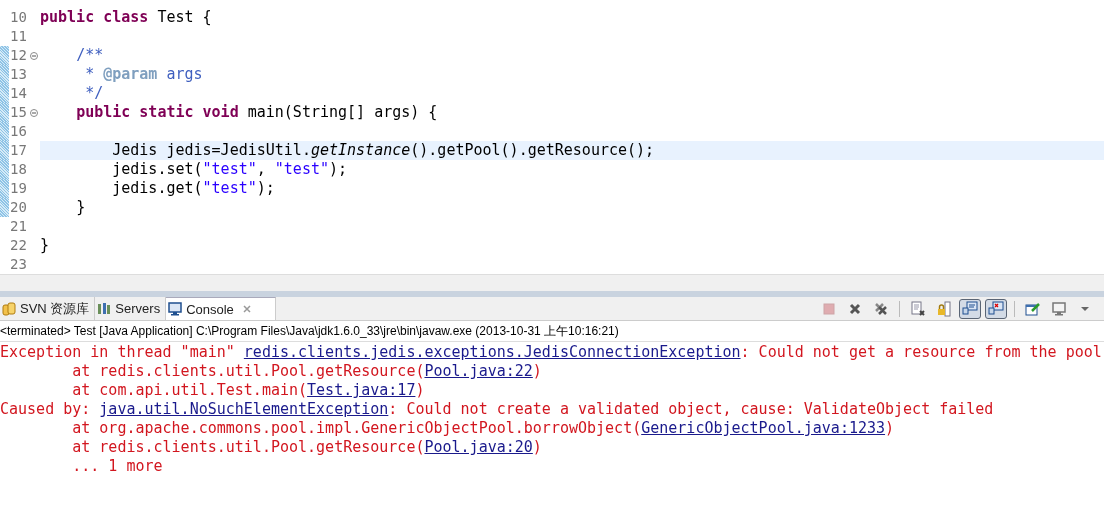 The image size is (1104, 515). What do you see at coordinates (261, 169) in the screenshot?
I see `code-text: ,` at bounding box center [261, 169].